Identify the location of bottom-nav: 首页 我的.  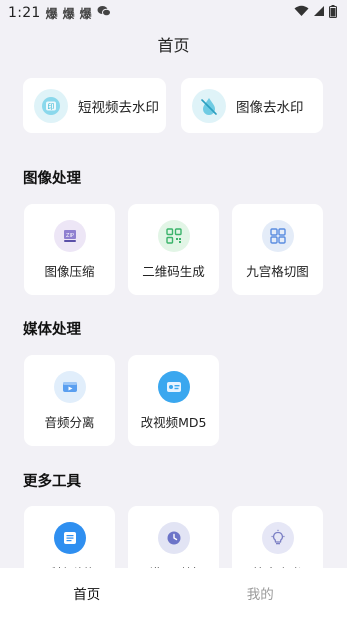
(173, 592).